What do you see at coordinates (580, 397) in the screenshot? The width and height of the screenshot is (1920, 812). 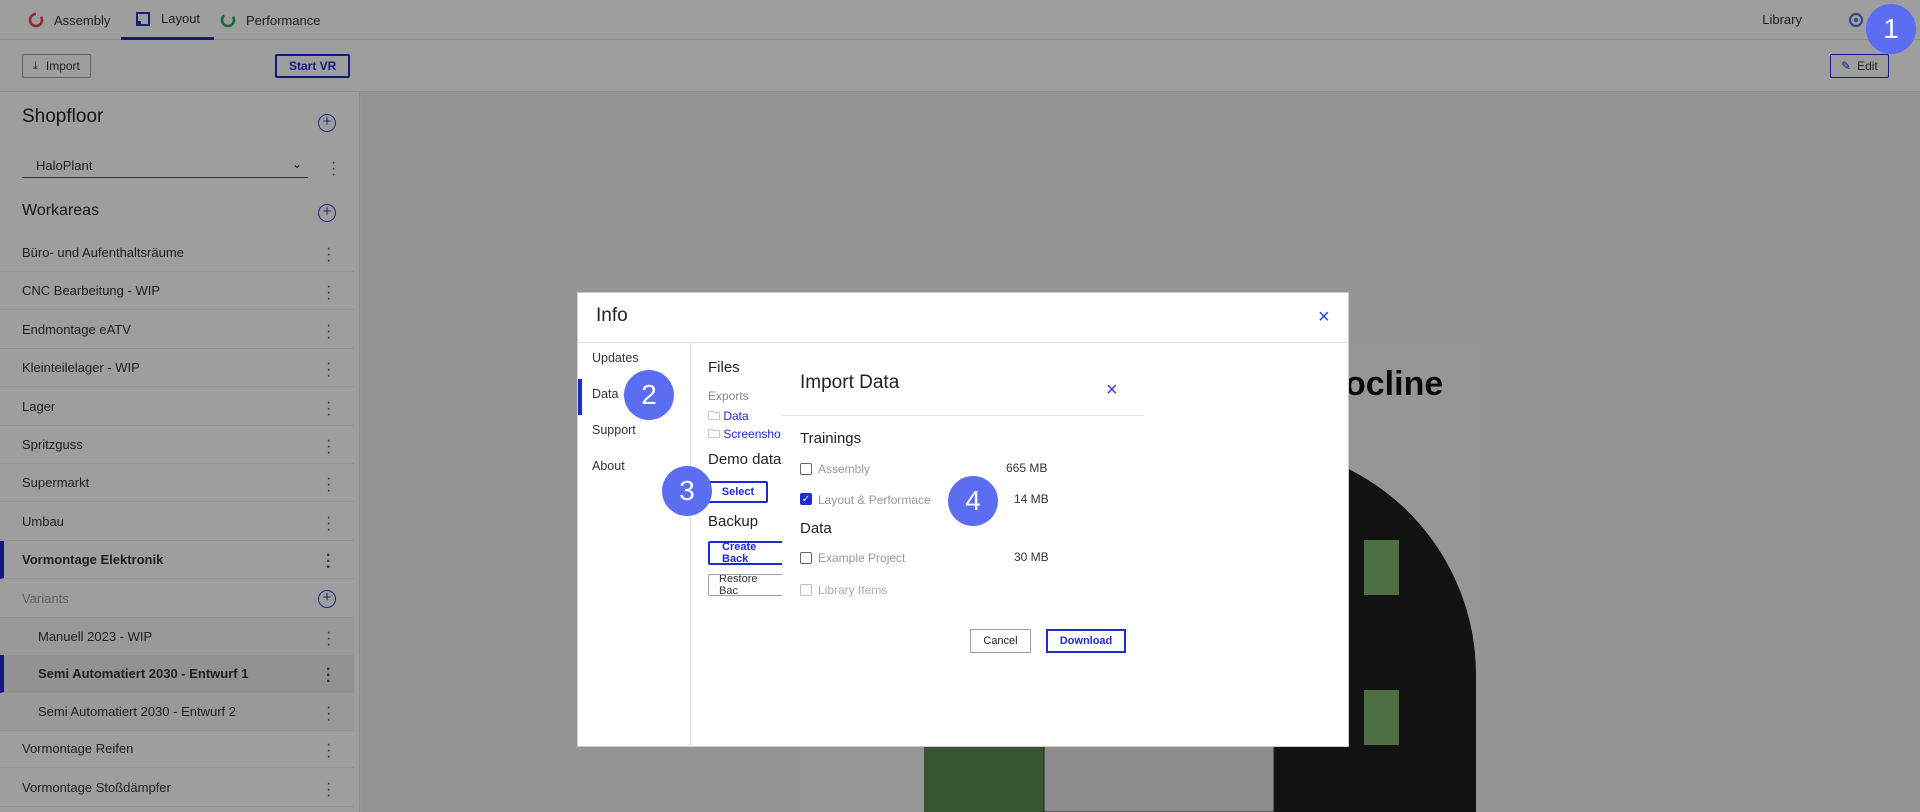 I see `info-nav-active-indicator` at bounding box center [580, 397].